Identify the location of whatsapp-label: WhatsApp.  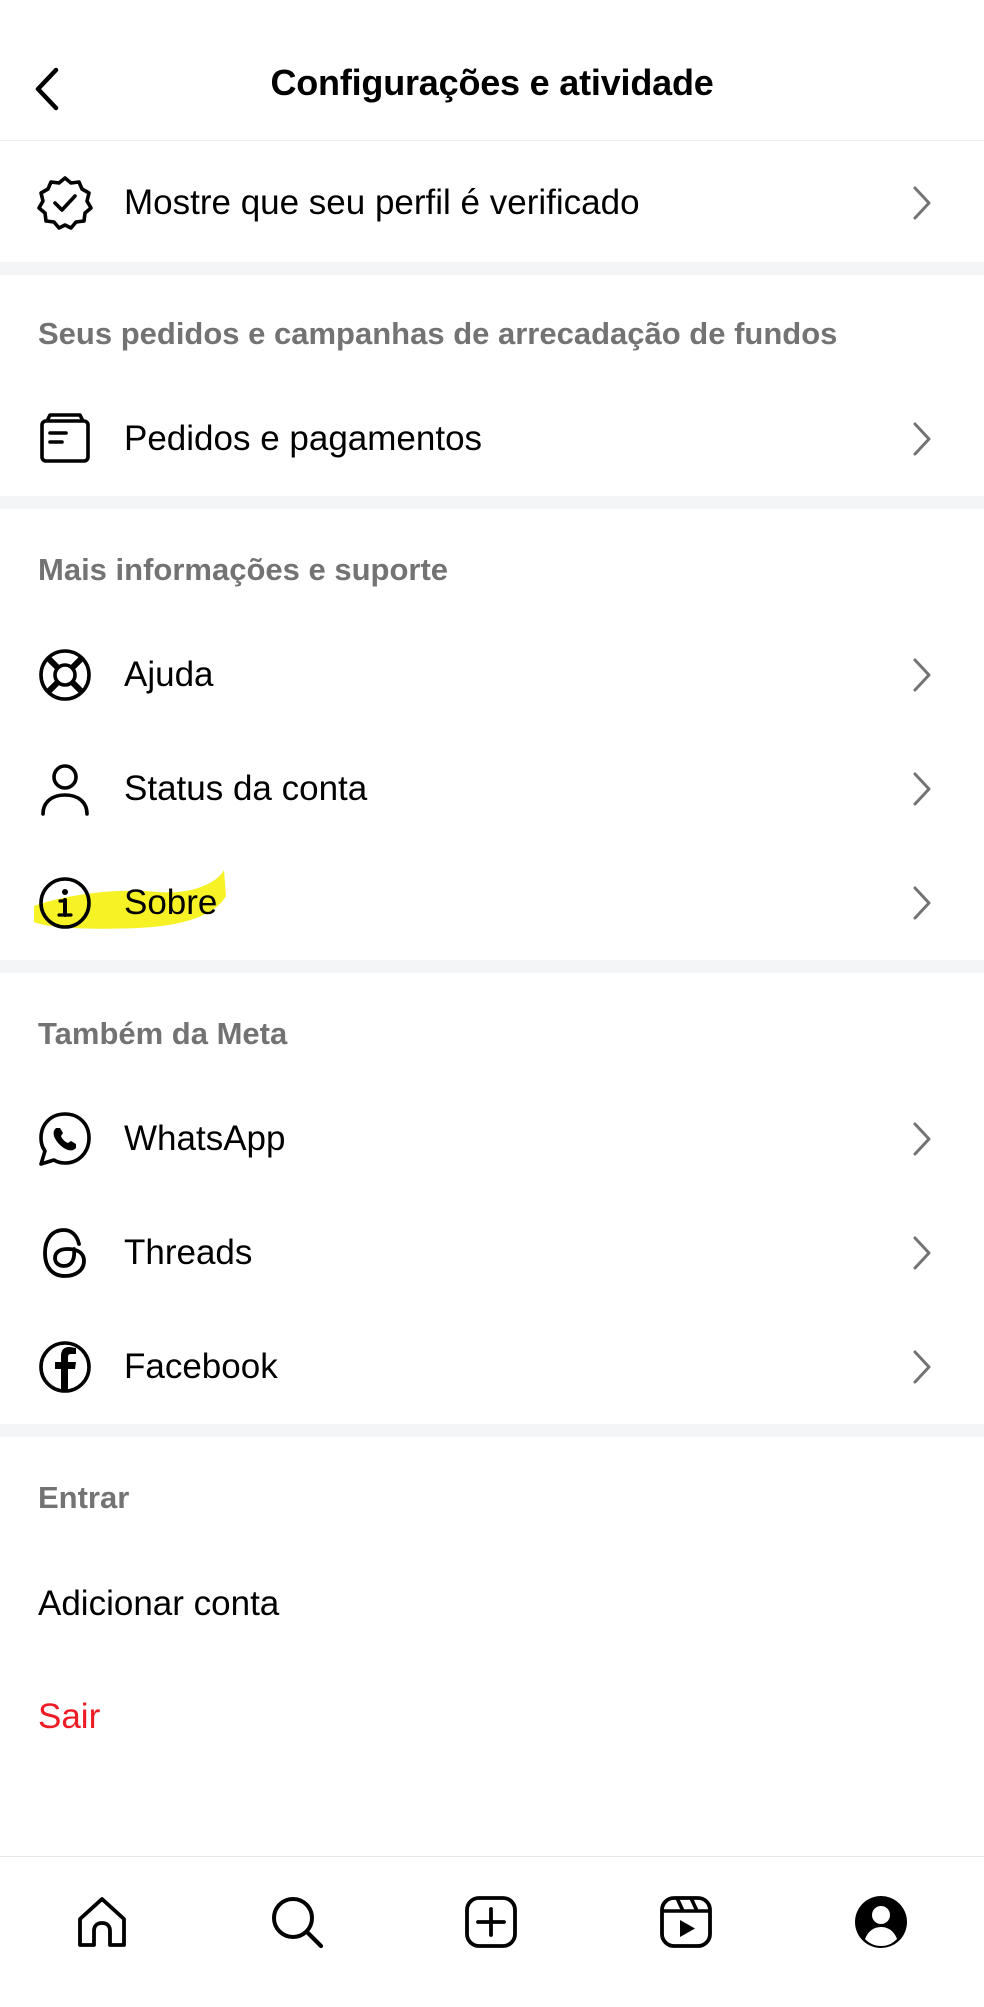
(205, 1138).